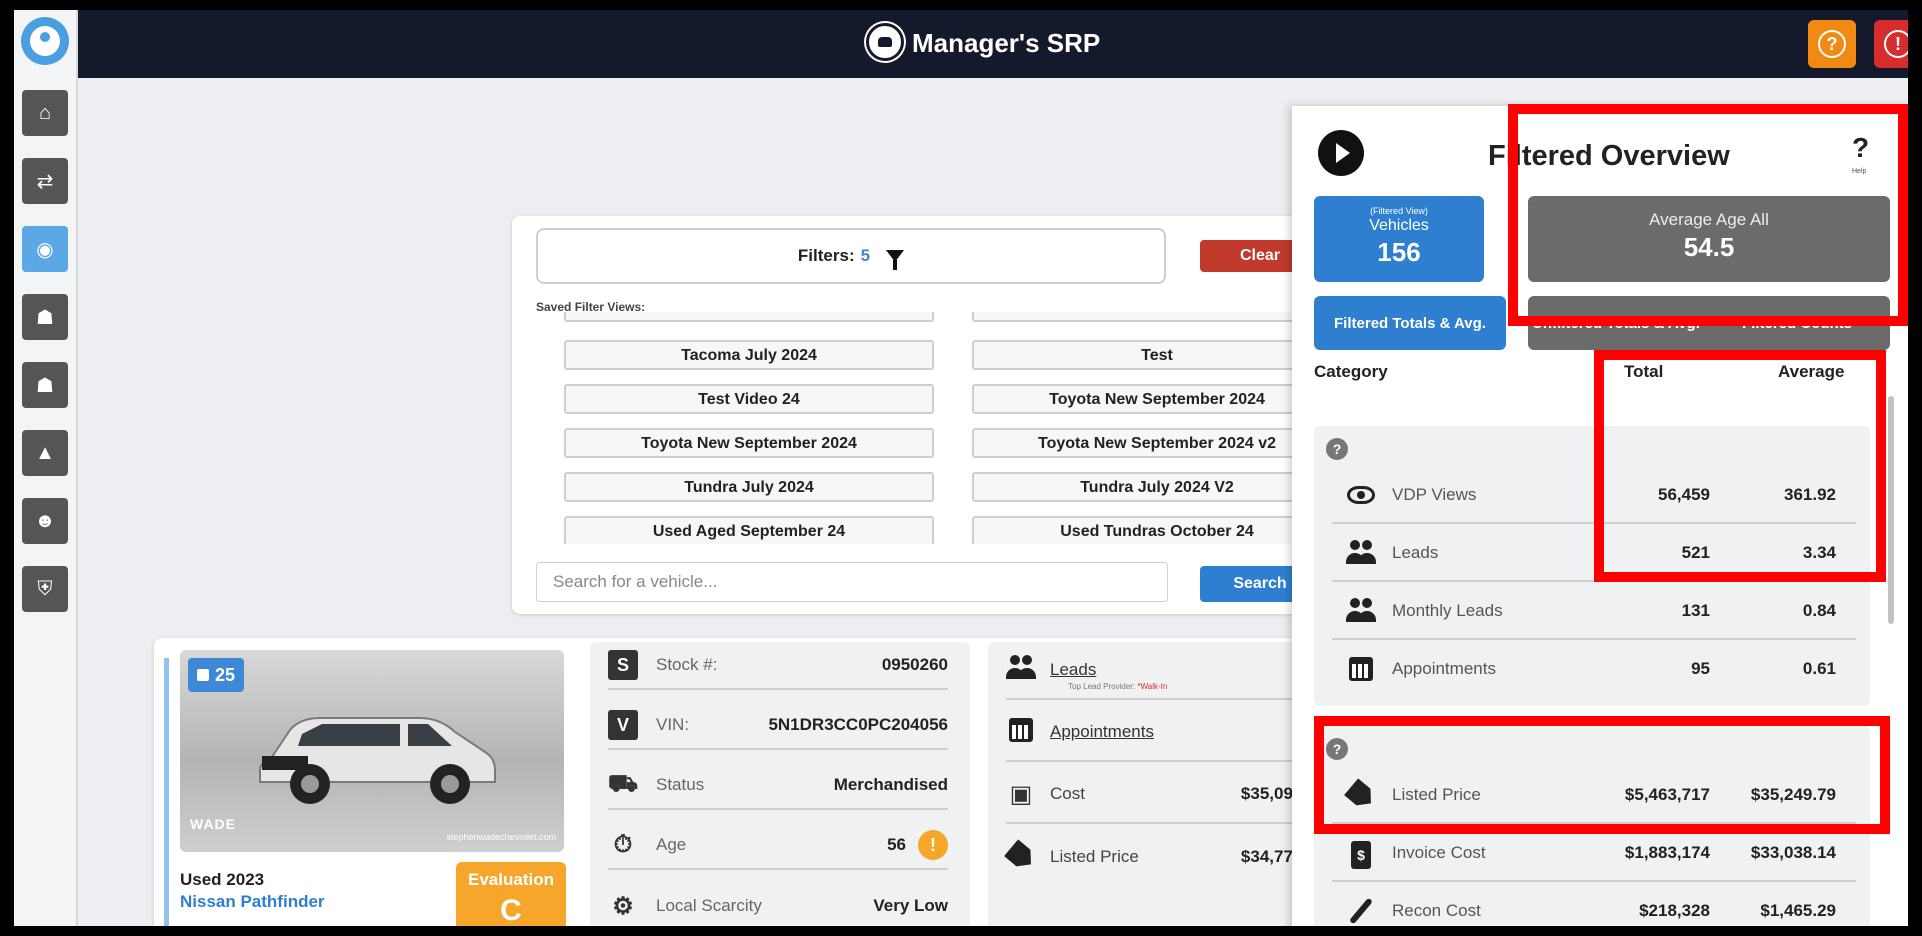 Image resolution: width=1922 pixels, height=936 pixels. Describe the element at coordinates (1160, 795) in the screenshot. I see `cost-row: ▣ Cost $35,097.00` at that location.